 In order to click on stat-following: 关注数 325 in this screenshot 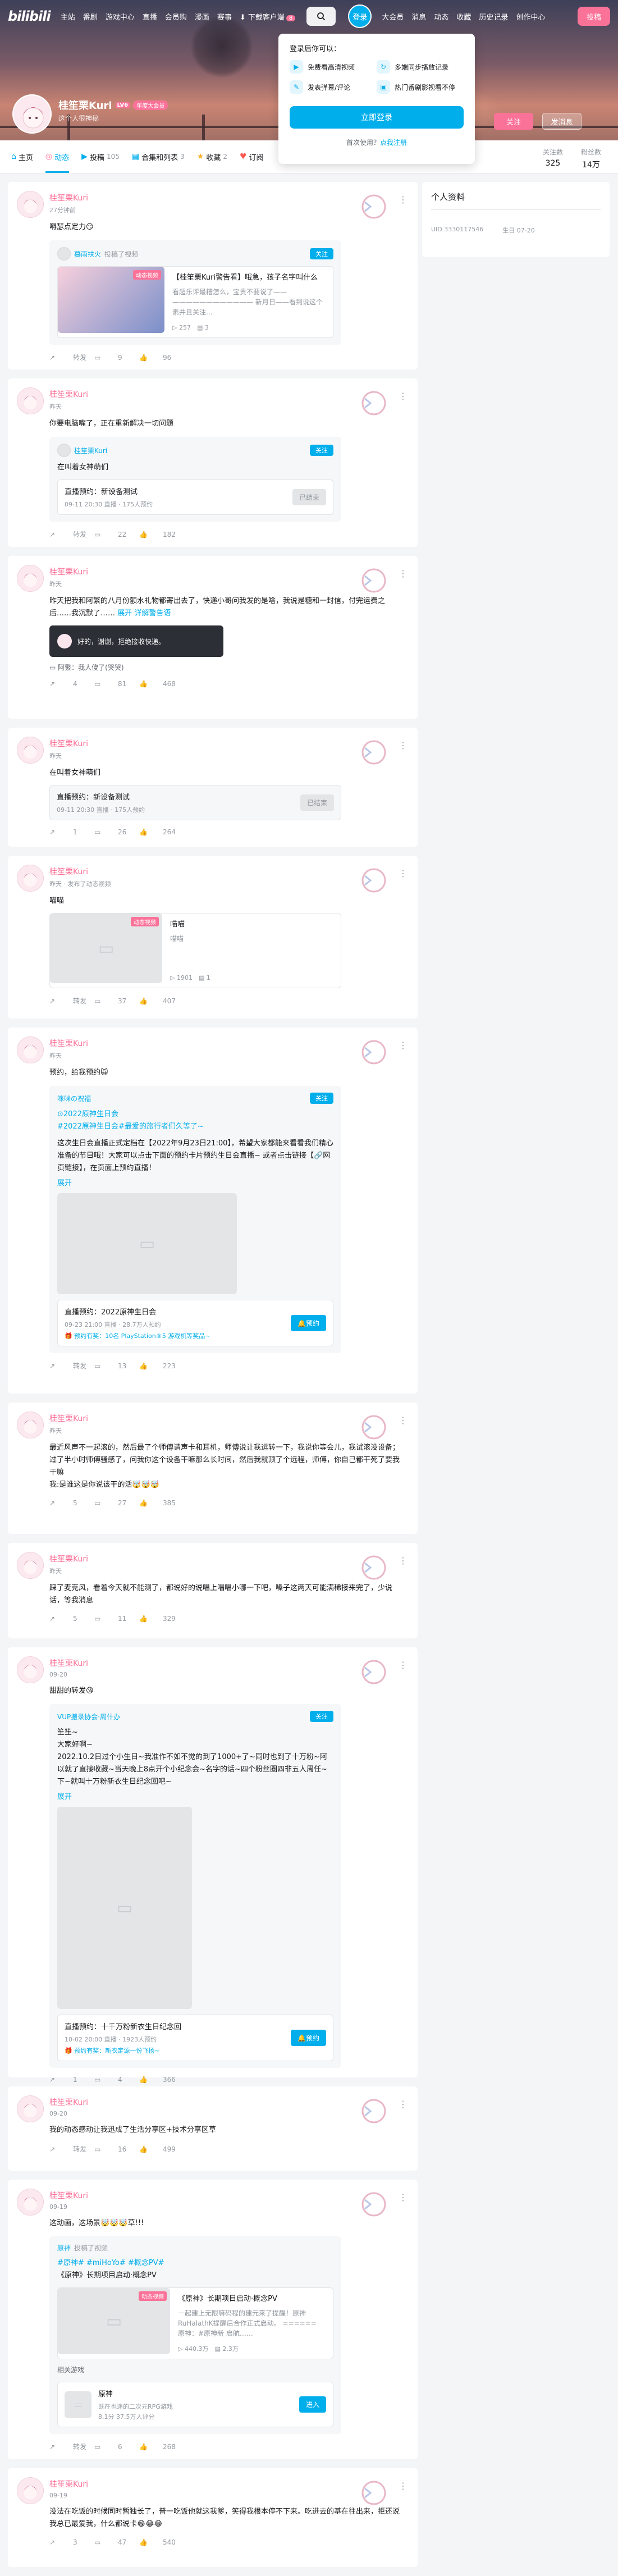, I will do `click(553, 158)`.